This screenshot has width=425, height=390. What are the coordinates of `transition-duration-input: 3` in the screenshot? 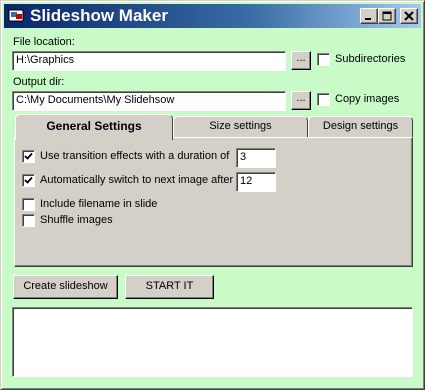 It's located at (256, 158).